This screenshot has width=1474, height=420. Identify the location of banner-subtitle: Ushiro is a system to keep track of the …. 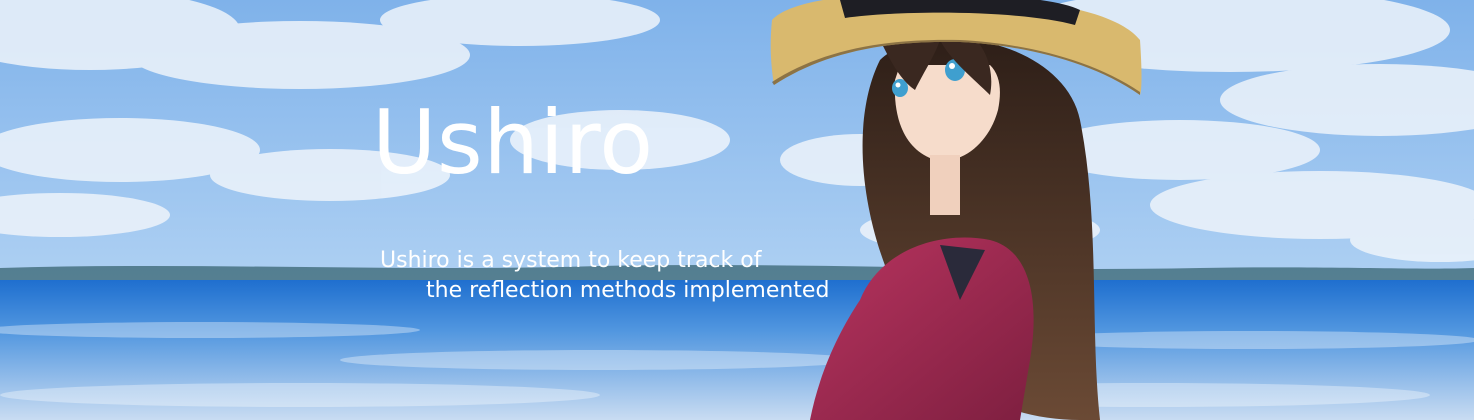
(604, 276).